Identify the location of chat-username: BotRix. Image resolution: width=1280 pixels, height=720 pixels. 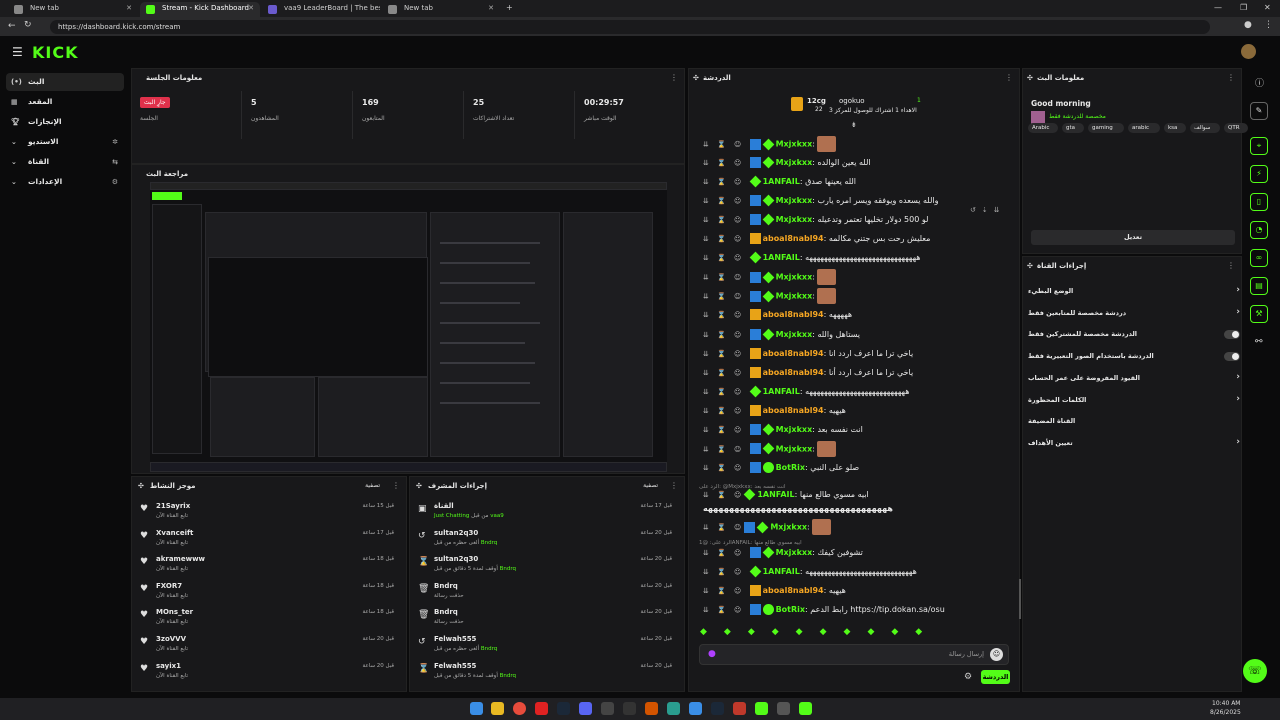
(790, 609).